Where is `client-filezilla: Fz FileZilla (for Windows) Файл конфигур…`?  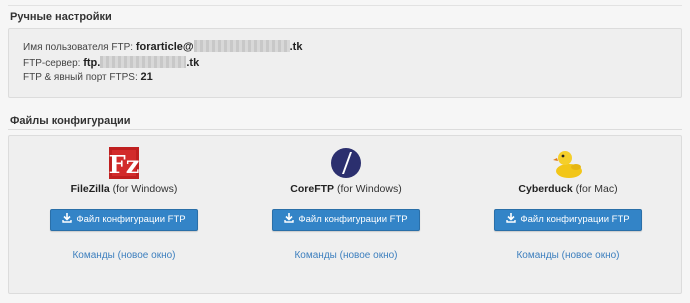 client-filezilla: Fz FileZilla (for Windows) Файл конфигур… is located at coordinates (124, 211).